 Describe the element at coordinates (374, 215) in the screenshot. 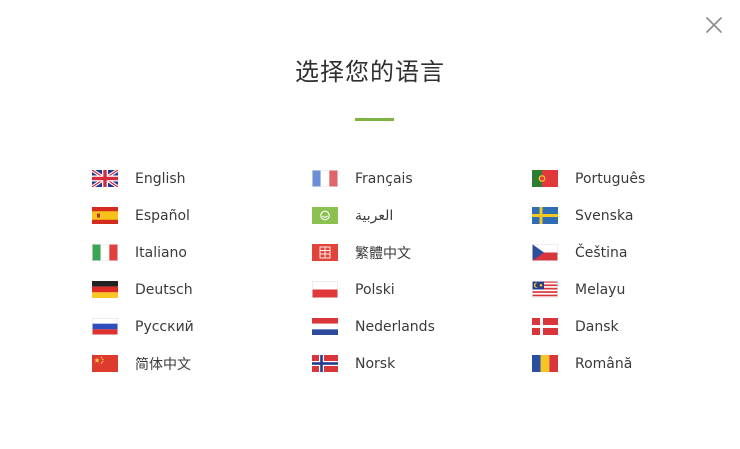

I see `language-label: العربية` at that location.